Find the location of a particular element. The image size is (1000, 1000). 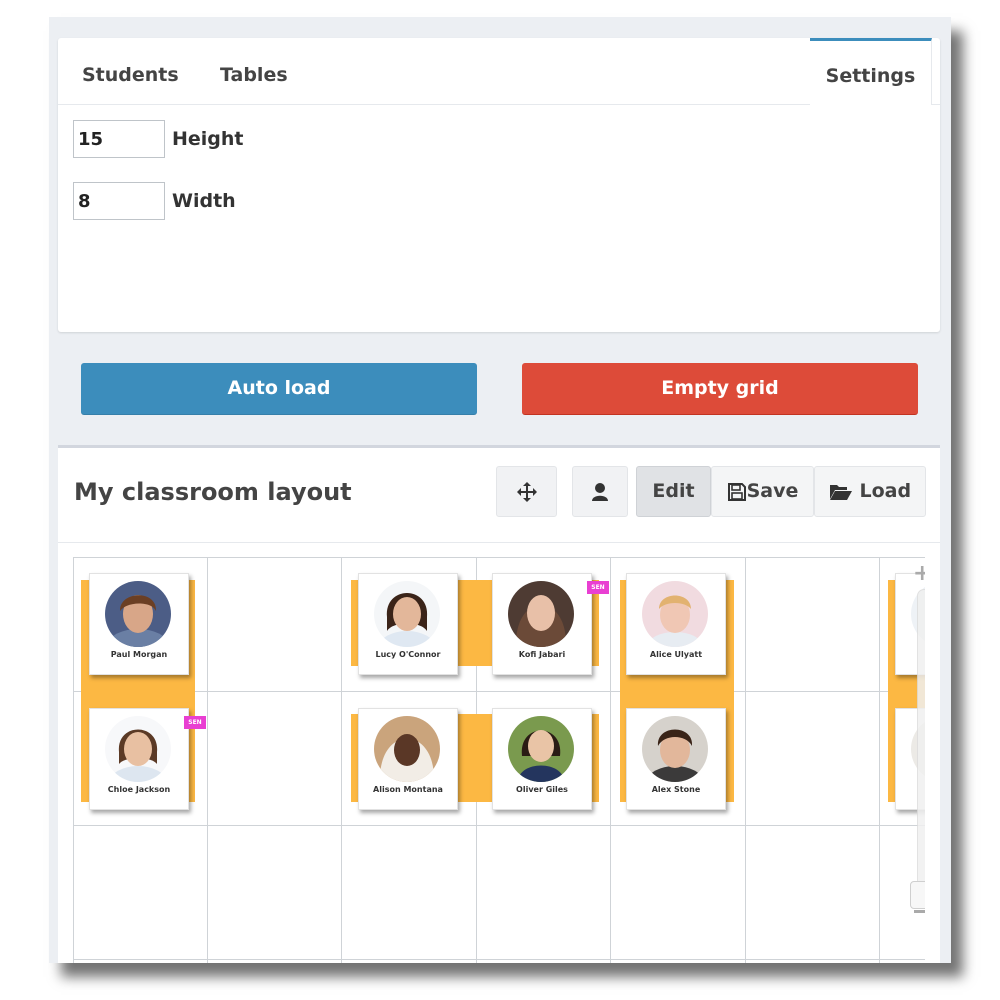

height-input is located at coordinates (119, 139).